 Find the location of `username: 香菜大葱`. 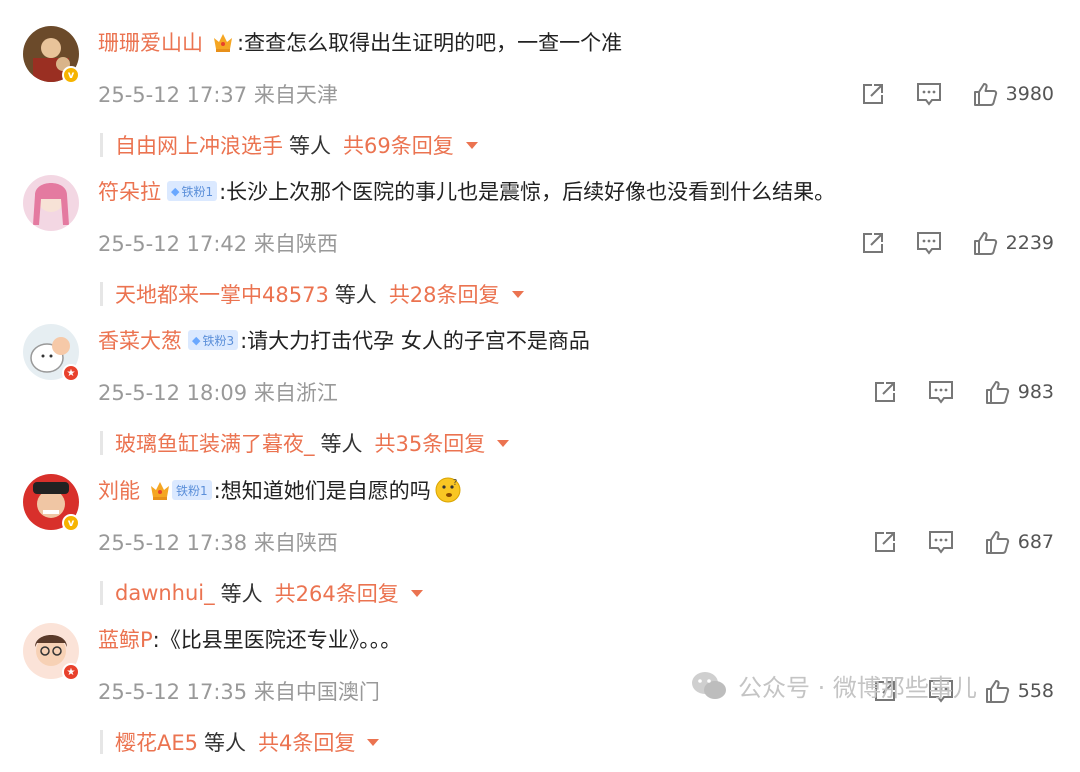

username: 香菜大葱 is located at coordinates (140, 340).